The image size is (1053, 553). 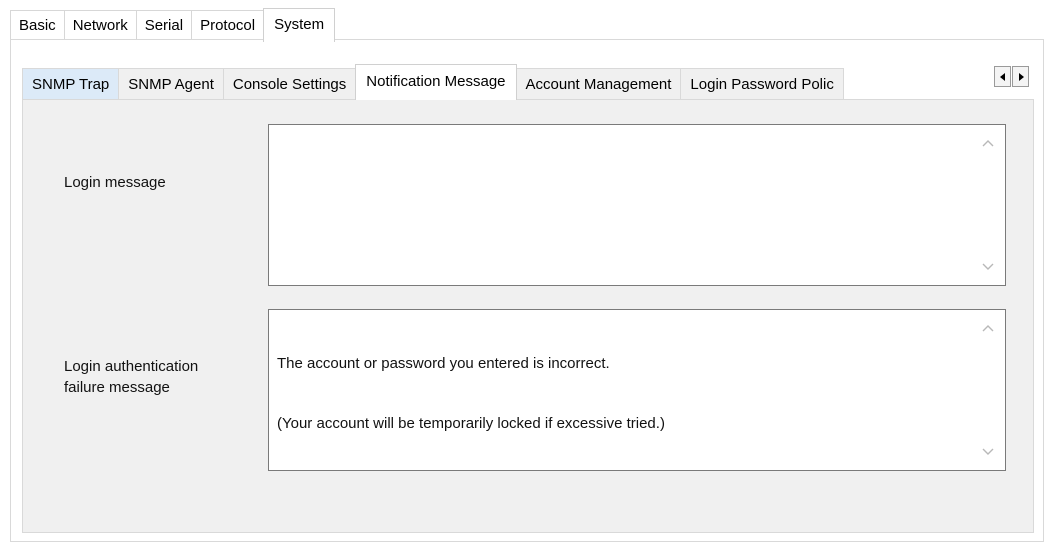 What do you see at coordinates (299, 25) in the screenshot?
I see `tab-system: System` at bounding box center [299, 25].